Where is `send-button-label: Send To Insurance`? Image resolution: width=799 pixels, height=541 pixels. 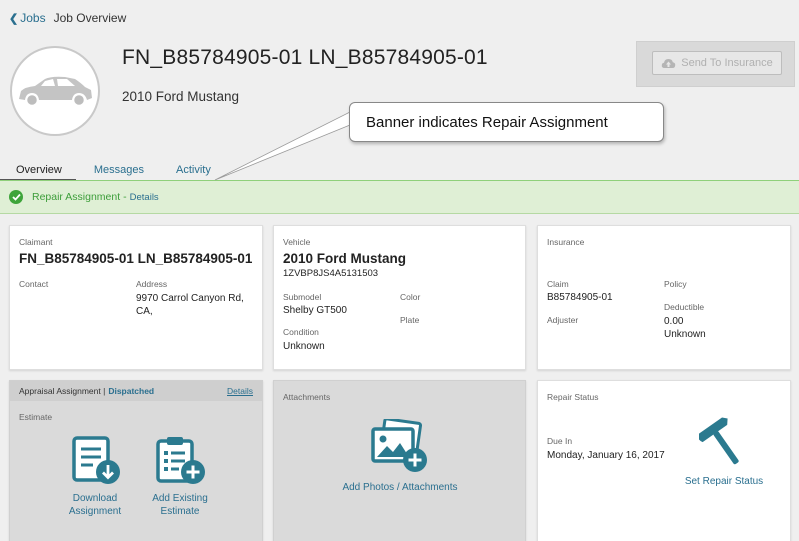
send-button-label: Send To Insurance is located at coordinates (727, 63).